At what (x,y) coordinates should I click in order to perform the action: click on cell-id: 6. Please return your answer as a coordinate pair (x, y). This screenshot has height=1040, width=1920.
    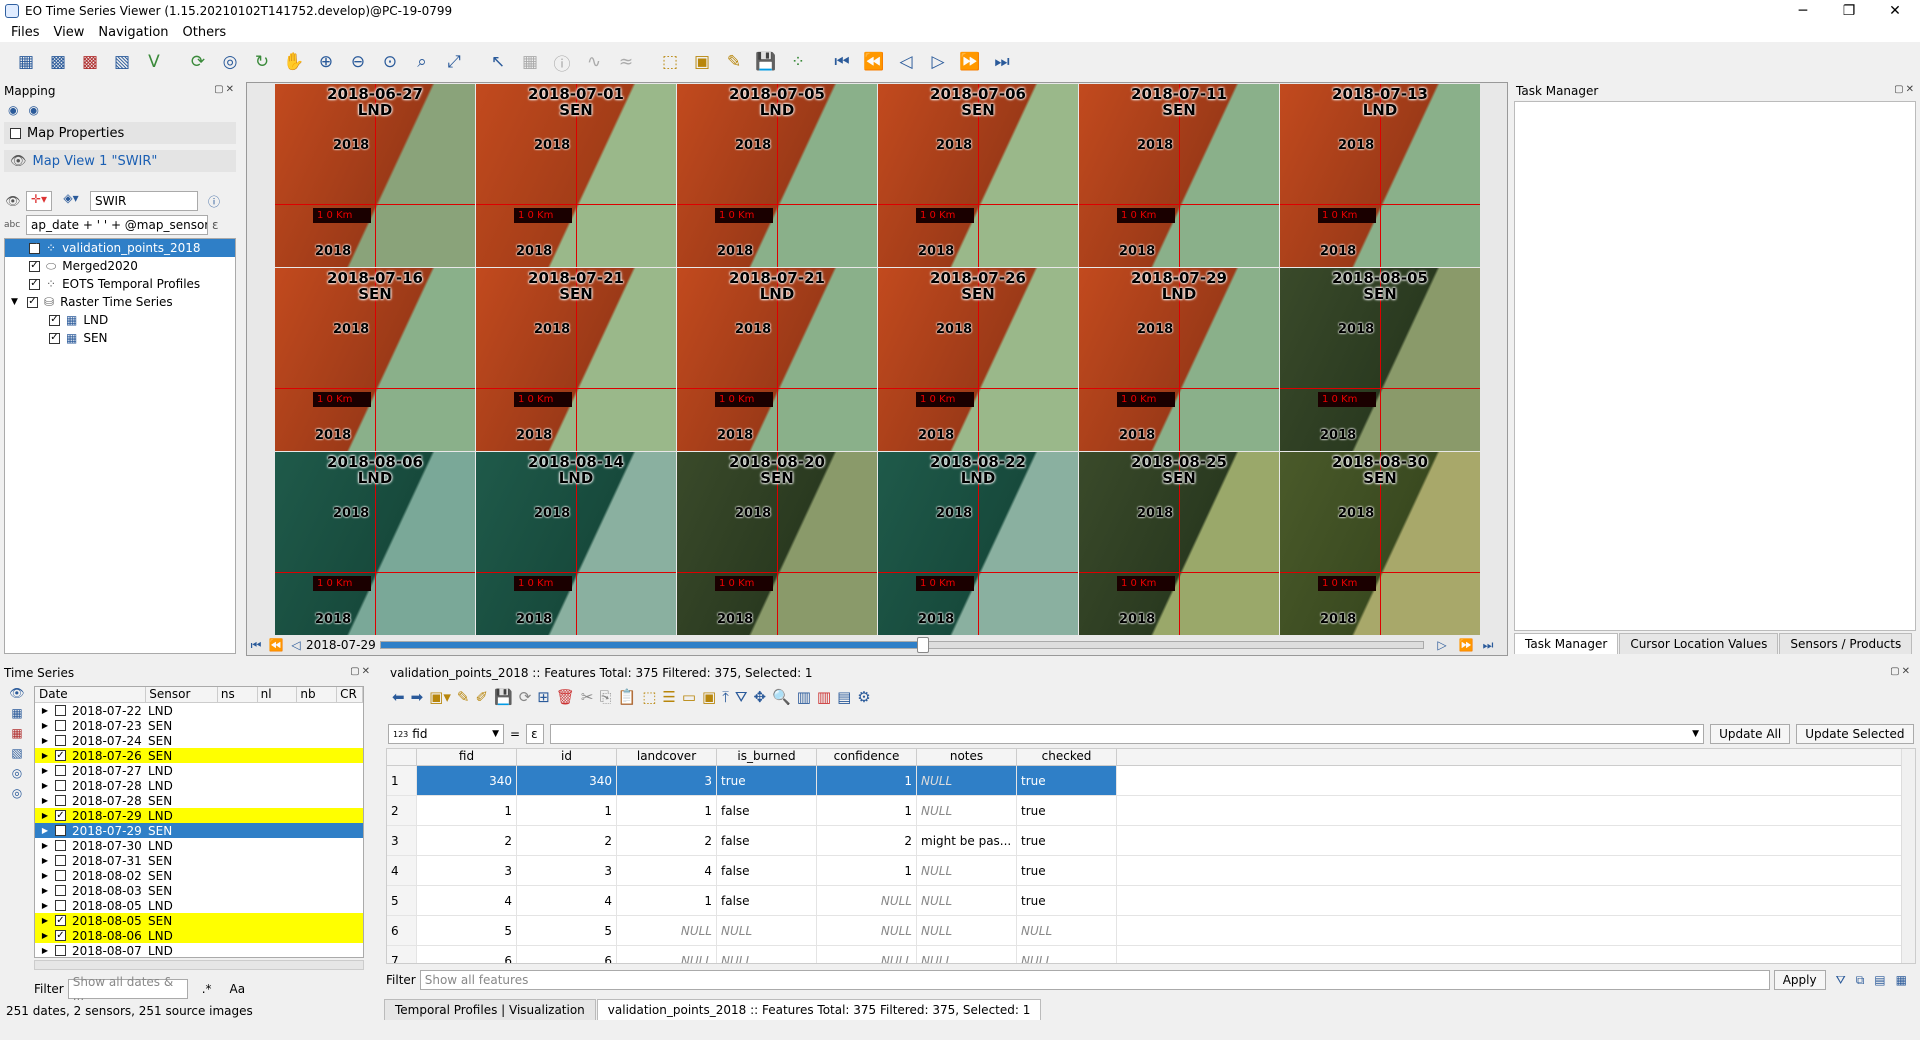
    Looking at the image, I should click on (567, 954).